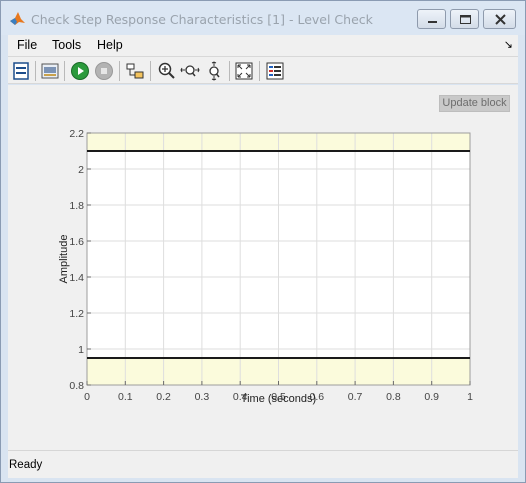 The width and height of the screenshot is (526, 483). I want to click on zoom-x-icon, so click(190, 71).